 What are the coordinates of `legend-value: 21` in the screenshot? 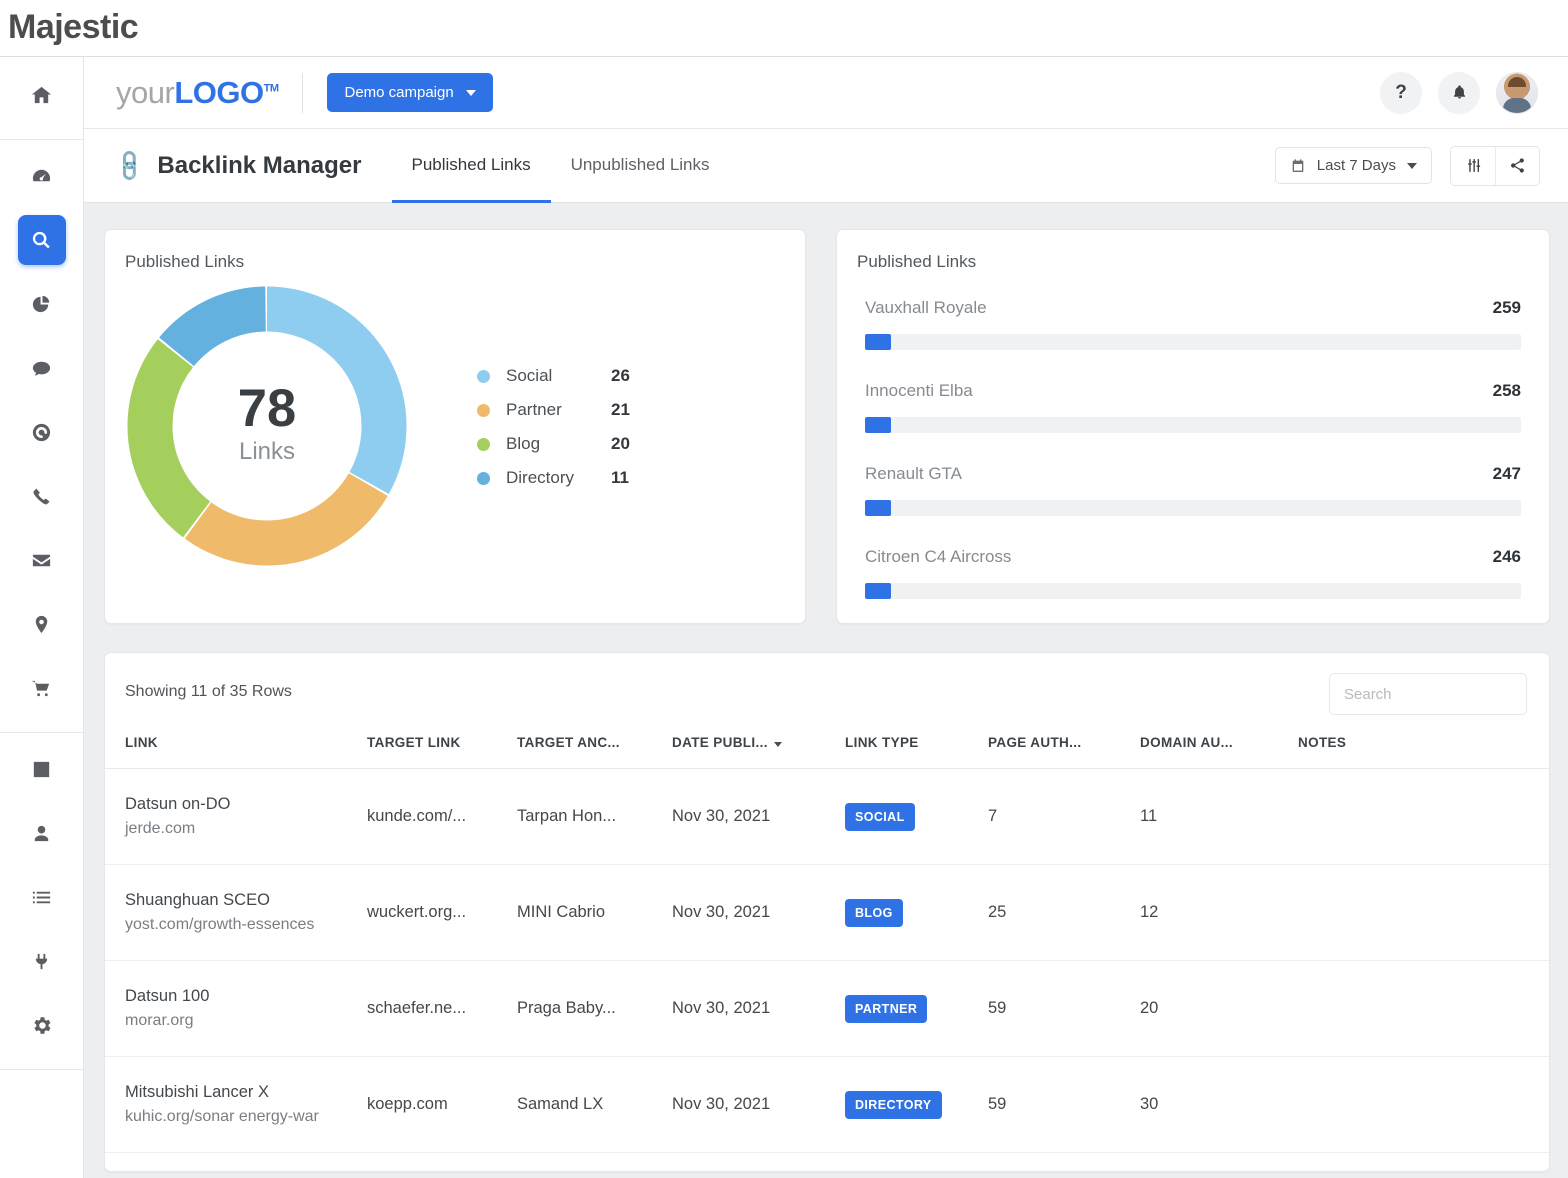 It's located at (620, 409).